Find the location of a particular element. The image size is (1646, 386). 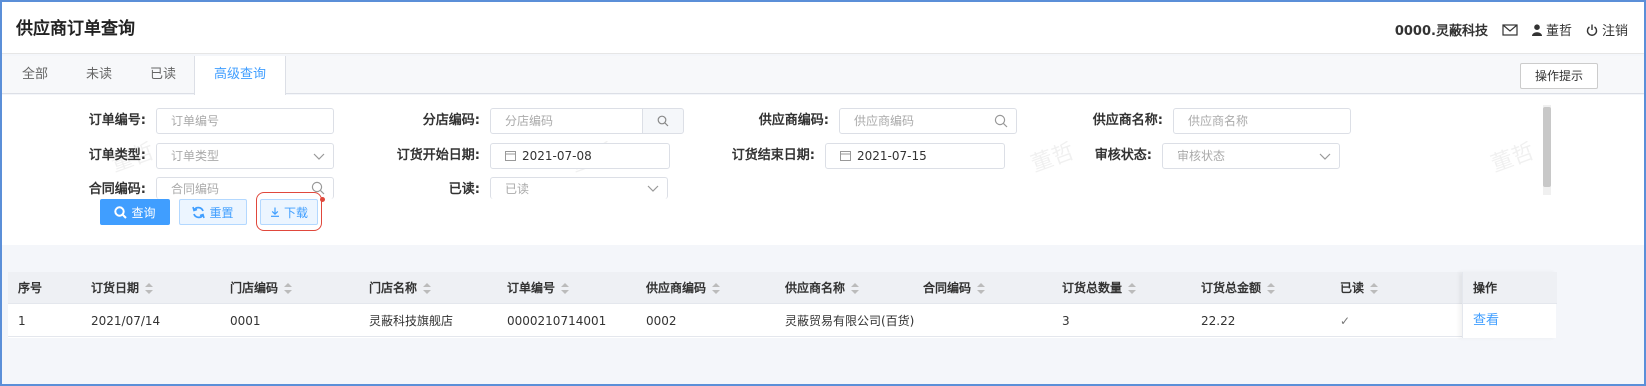

company-name: 0000.灵蔽科技 is located at coordinates (1441, 29).